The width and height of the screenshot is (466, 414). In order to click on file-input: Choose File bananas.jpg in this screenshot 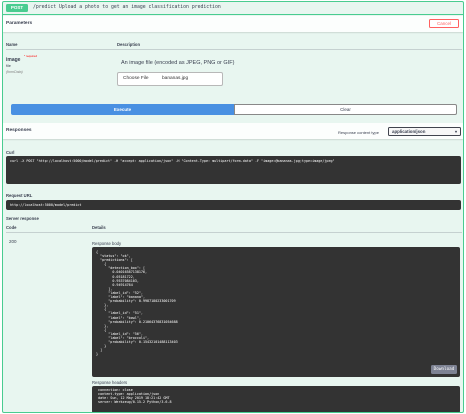, I will do `click(170, 79)`.